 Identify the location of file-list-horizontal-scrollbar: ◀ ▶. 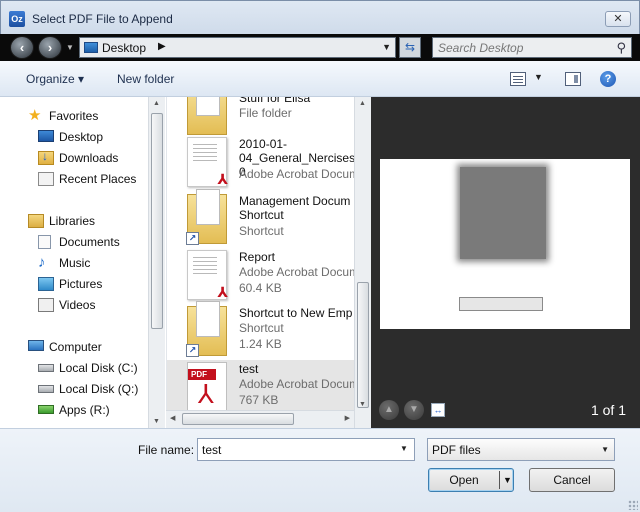
(260, 419).